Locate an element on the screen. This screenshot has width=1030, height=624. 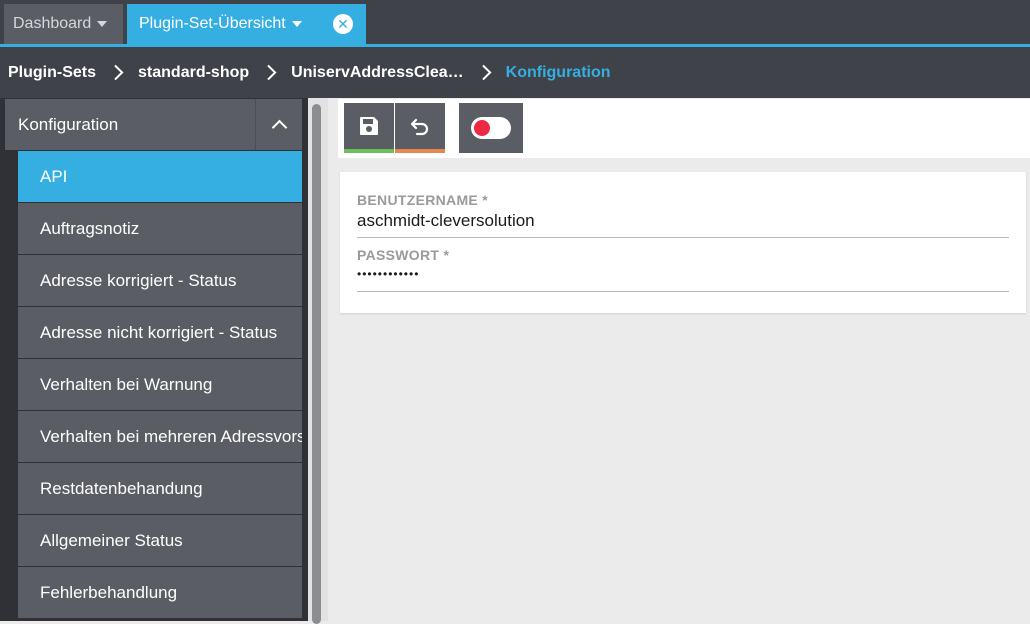
sidebar-item-auftragsnotiz: Auftragsnotiz is located at coordinates (160, 228).